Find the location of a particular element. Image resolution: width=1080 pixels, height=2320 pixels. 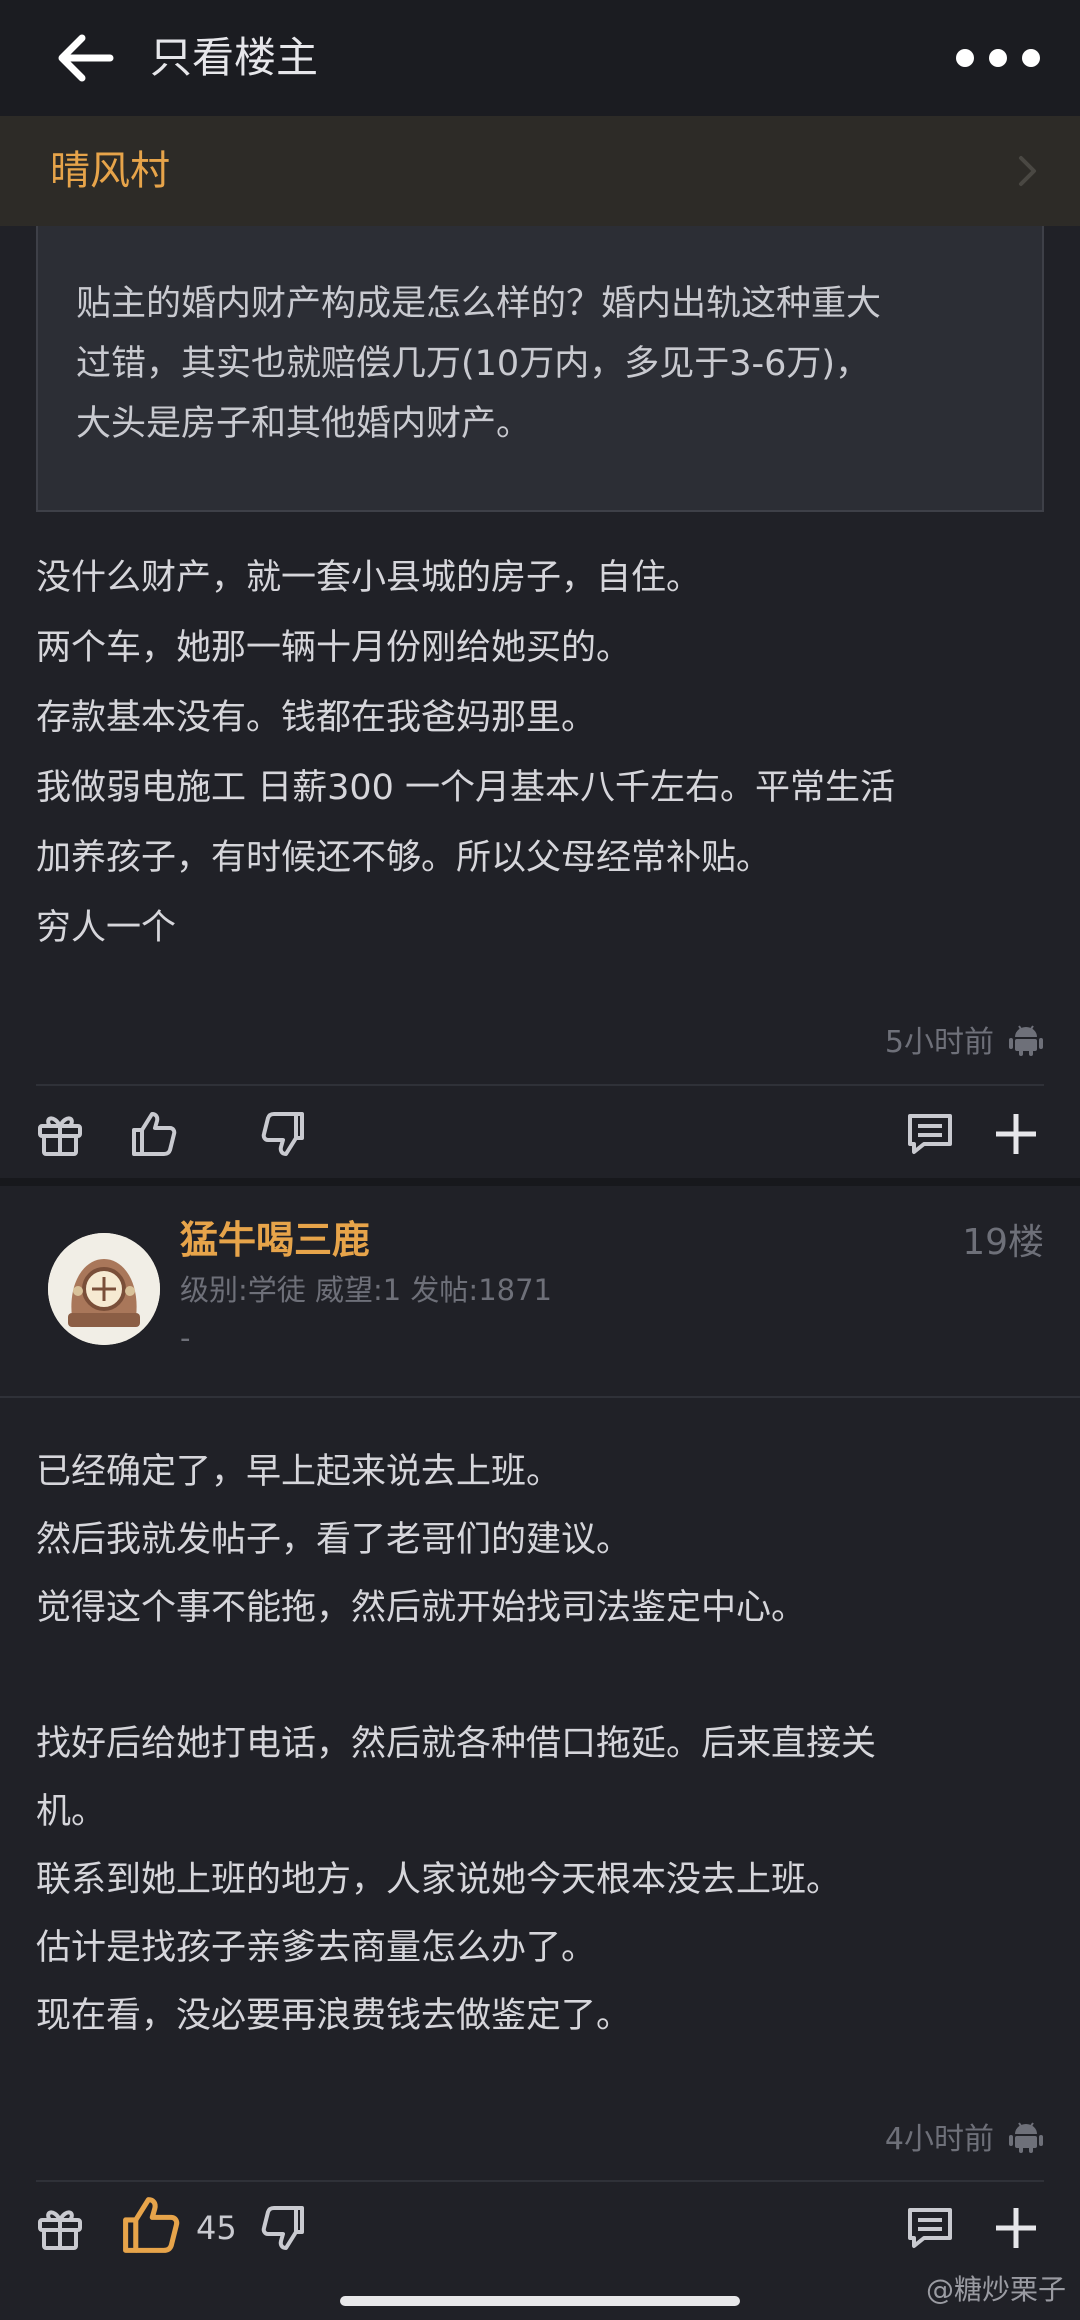

chevron-right-icon is located at coordinates (1027, 171).